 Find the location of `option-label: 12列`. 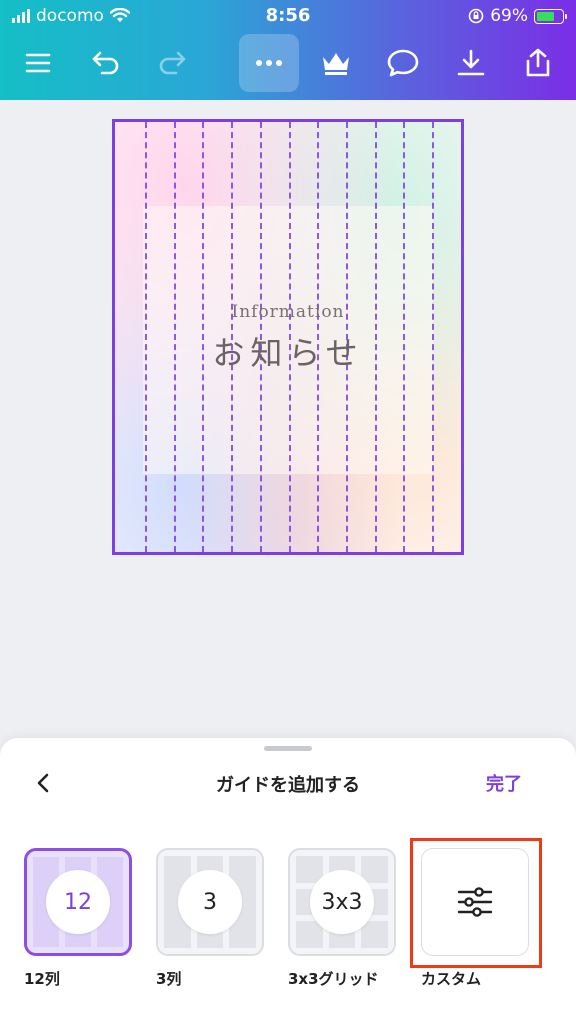

option-label: 12列 is located at coordinates (42, 979).